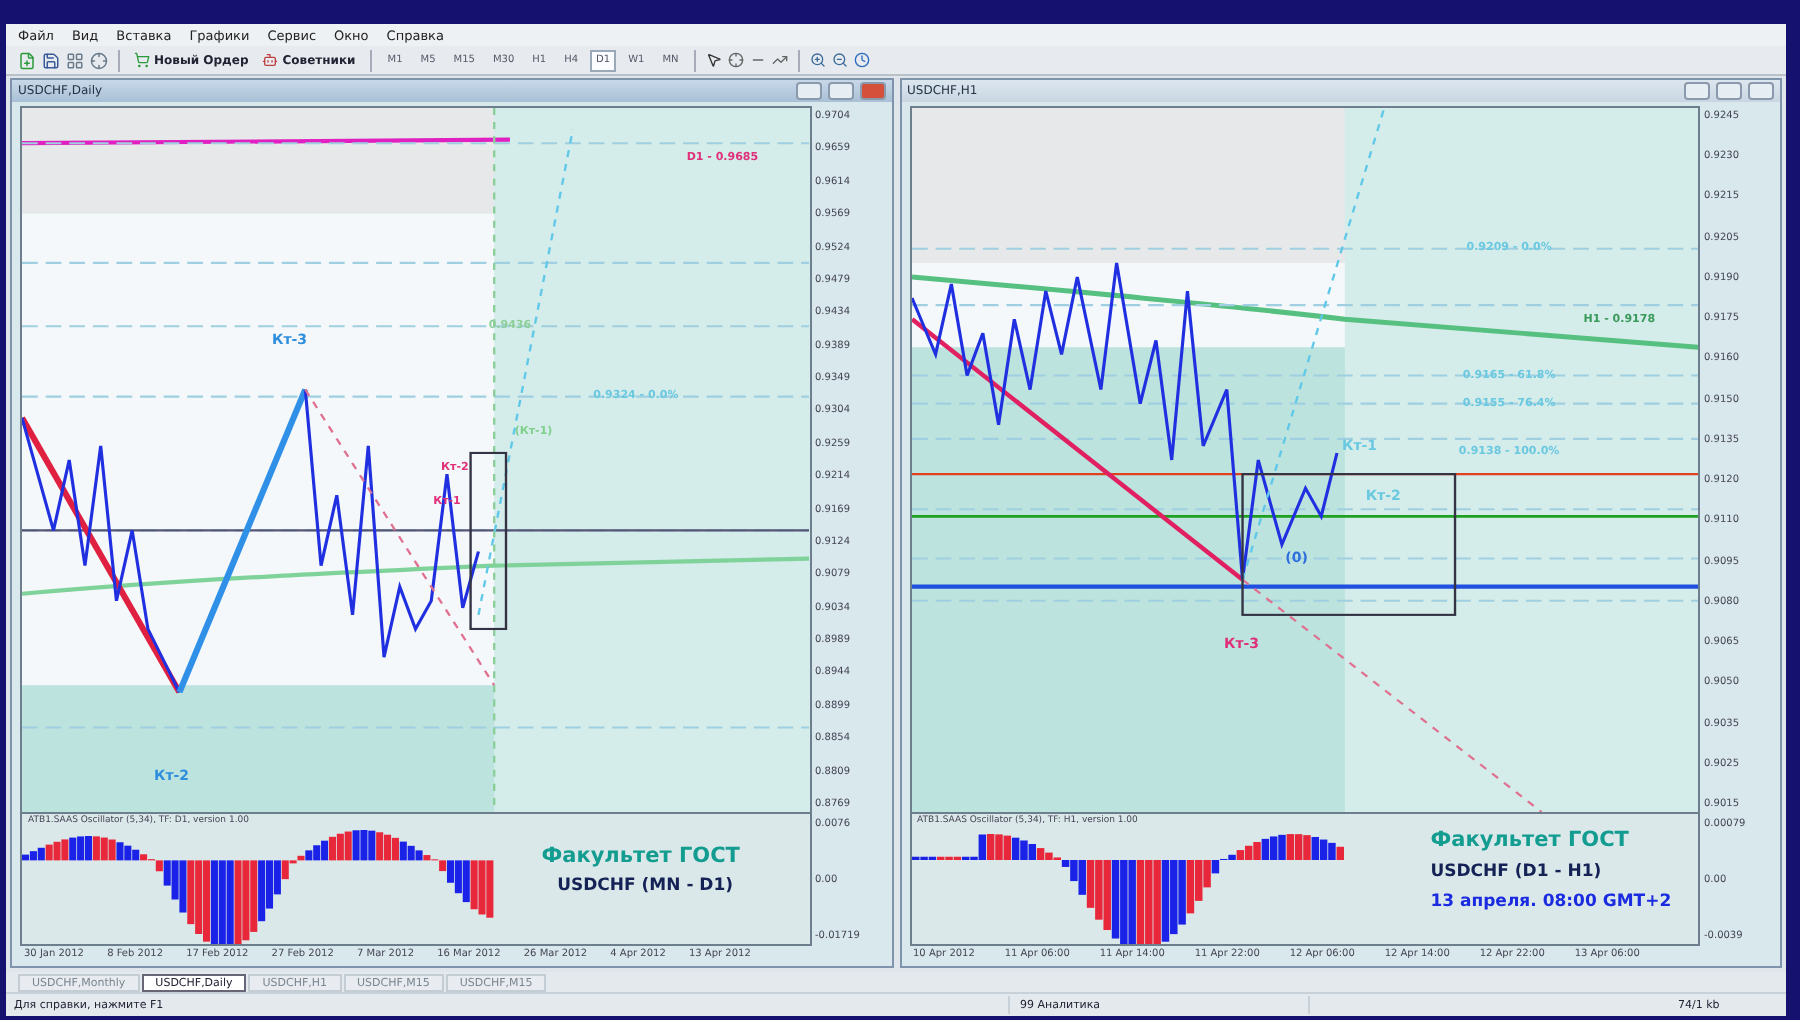  What do you see at coordinates (780, 60) in the screenshot?
I see `trend-line-icon` at bounding box center [780, 60].